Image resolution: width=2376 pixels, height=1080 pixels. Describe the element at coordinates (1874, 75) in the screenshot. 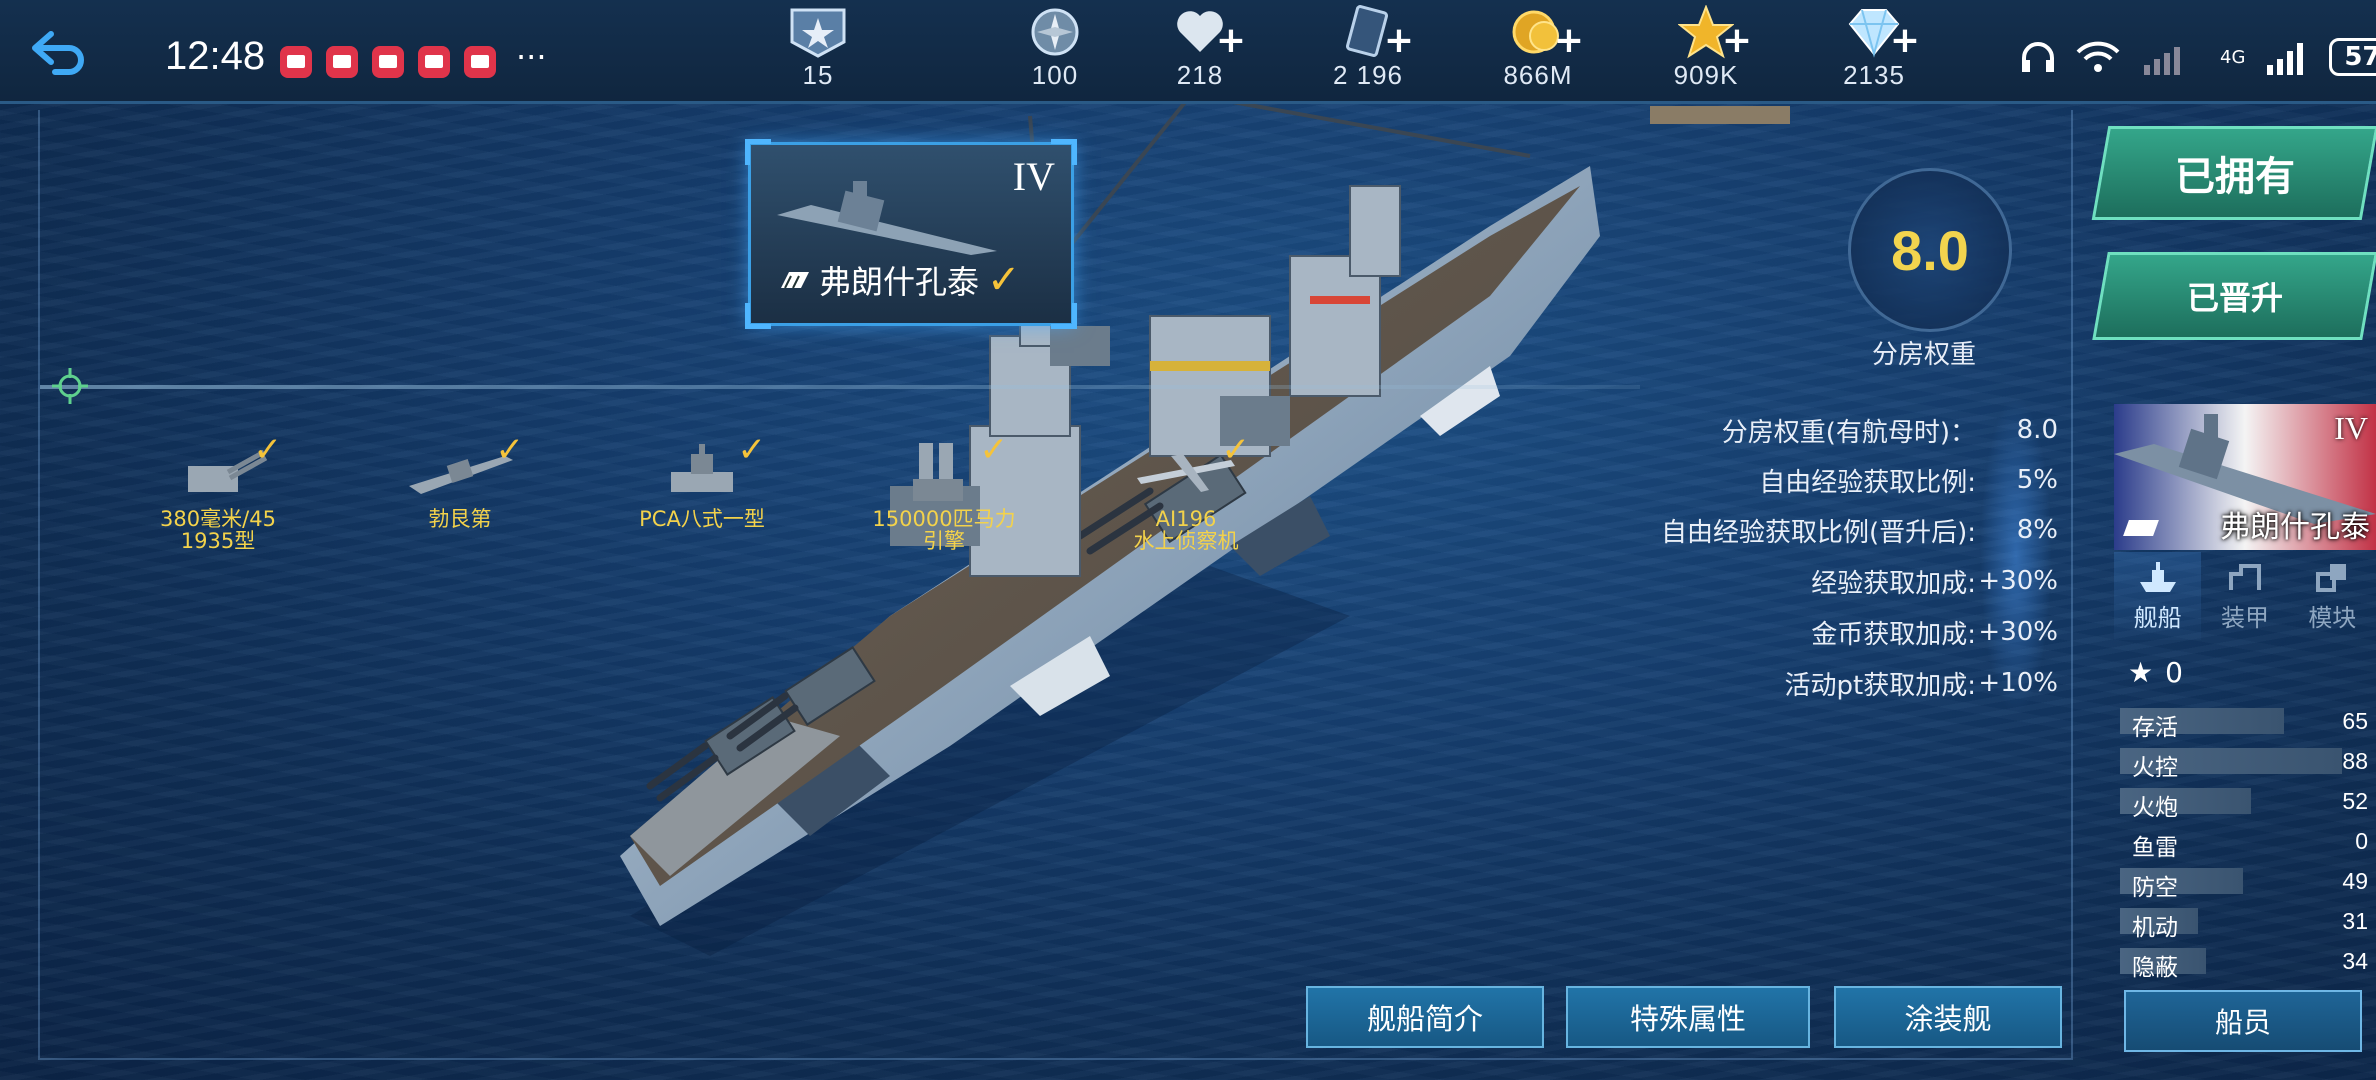

I see `resource-value: 2135` at that location.